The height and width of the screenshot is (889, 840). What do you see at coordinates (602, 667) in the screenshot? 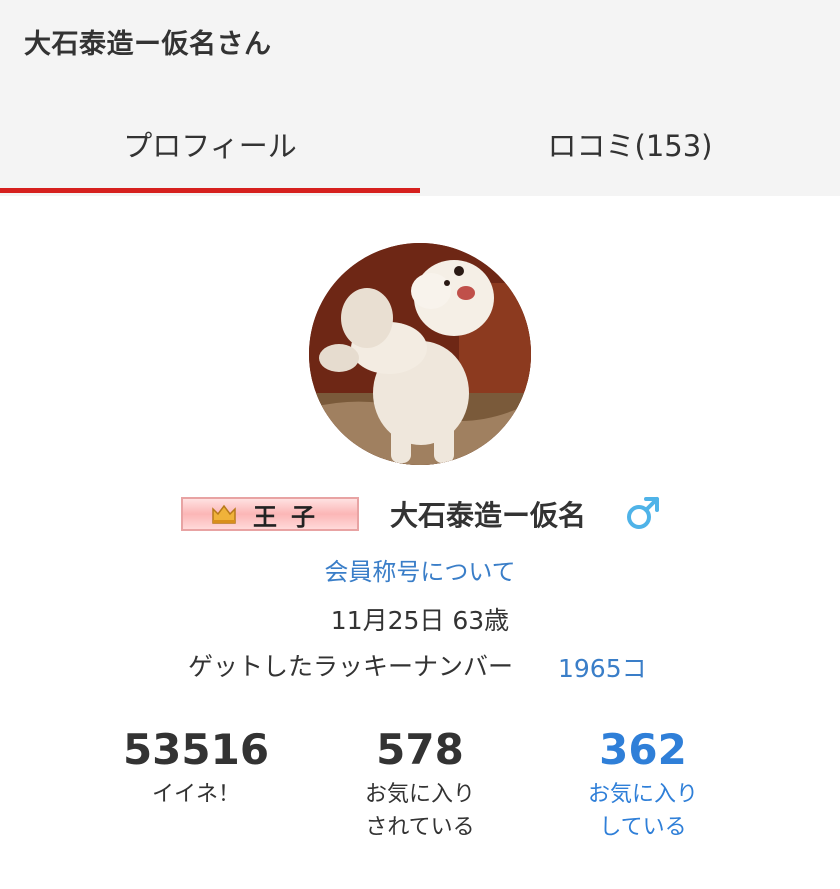
I see `lucky-number-value: 1965コ` at bounding box center [602, 667].